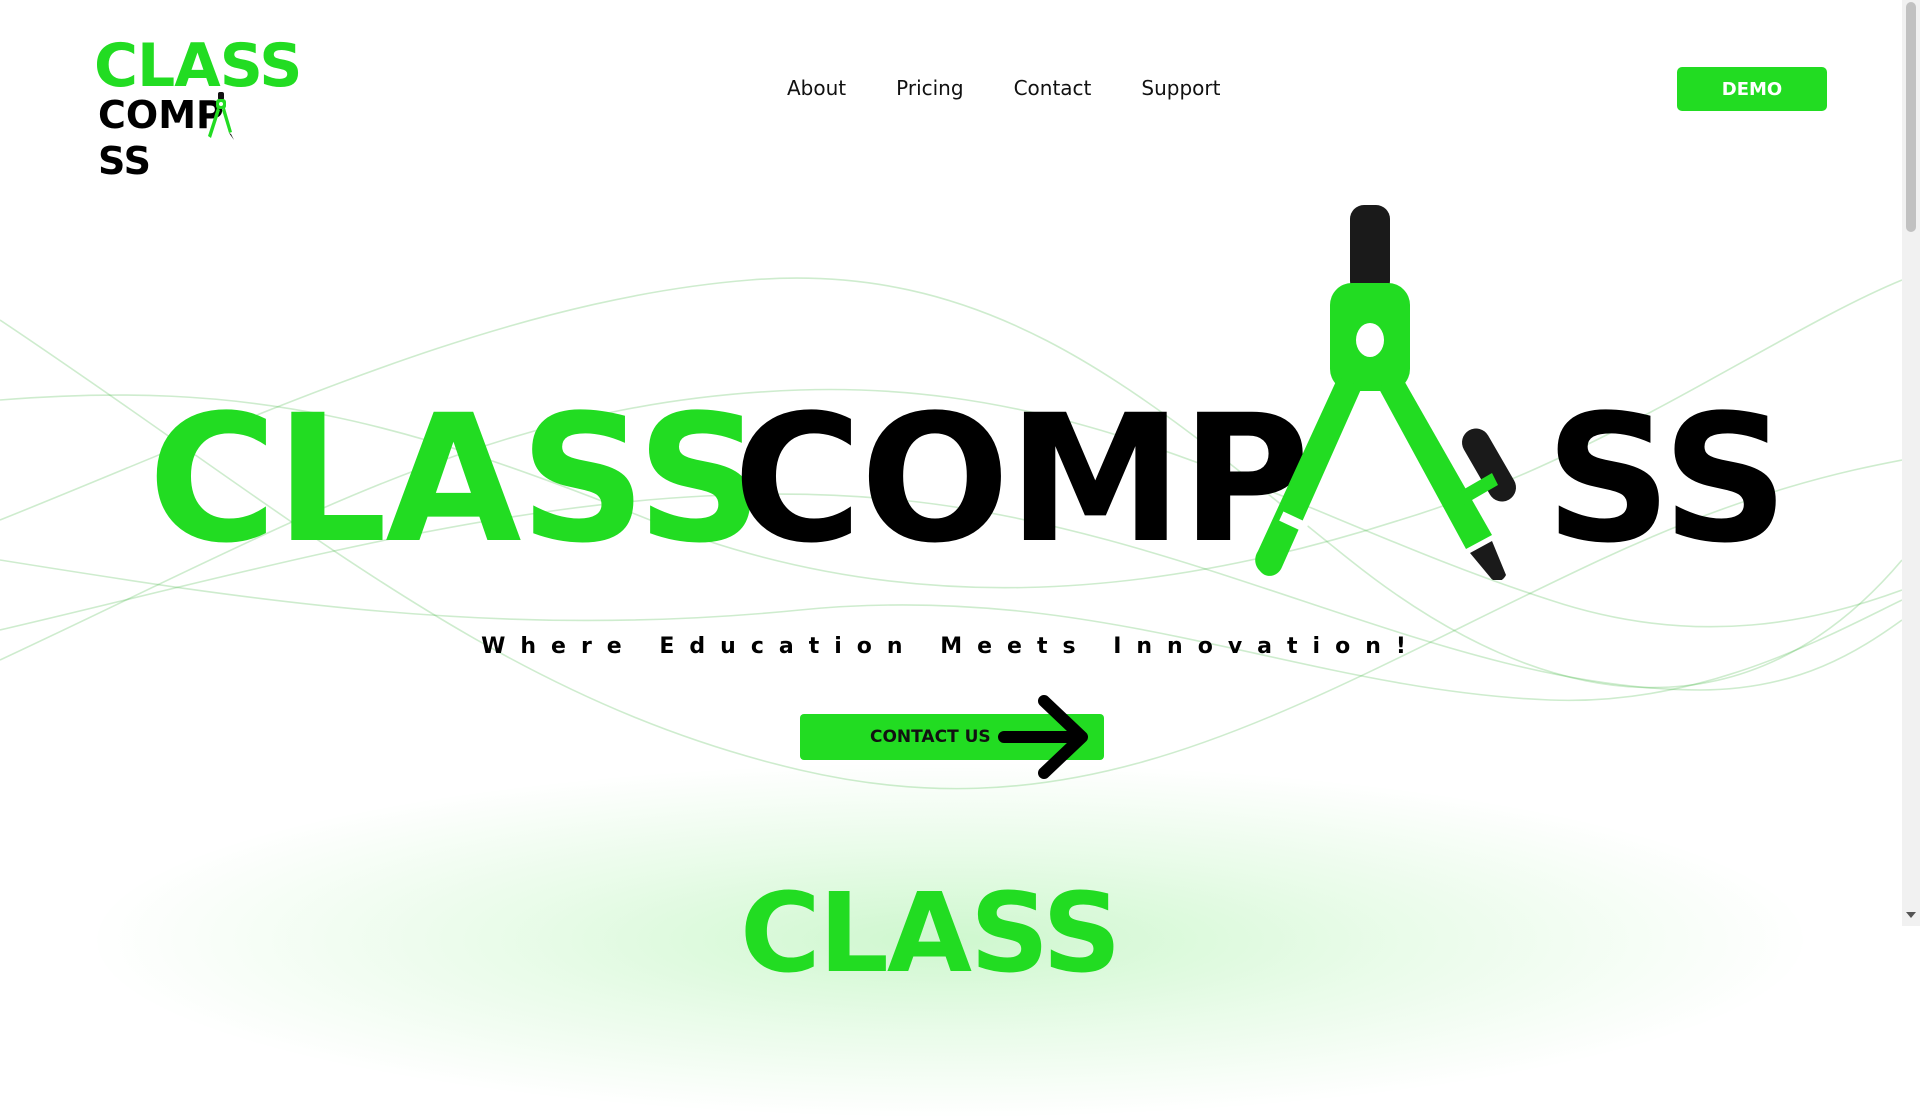 This screenshot has height=1120, width=1920. I want to click on arrow-right-icon, so click(1043, 737).